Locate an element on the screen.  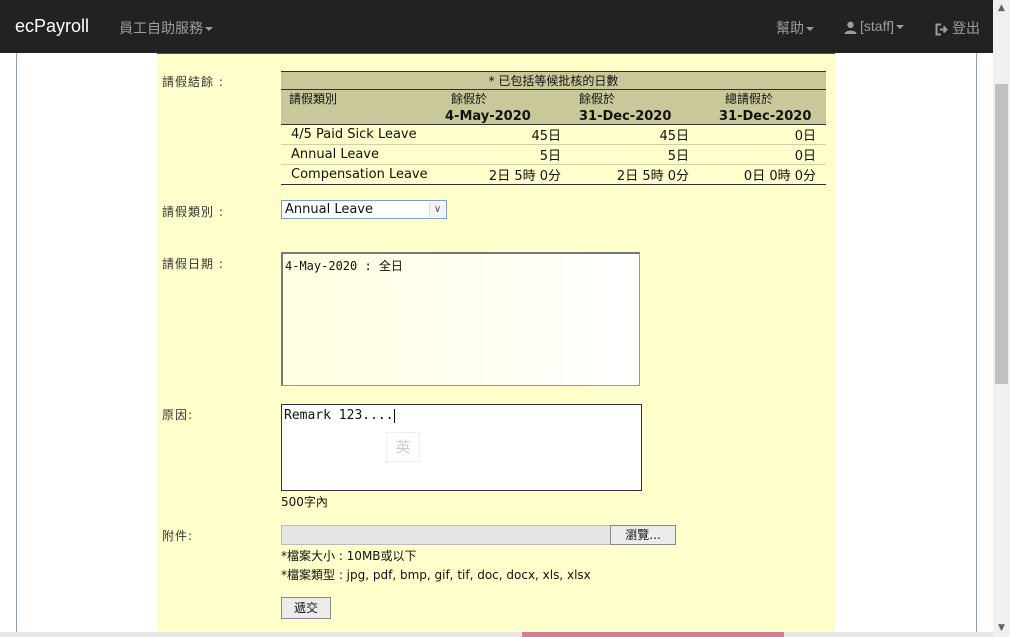
leave-type-label: 請假類別 : is located at coordinates (193, 212).